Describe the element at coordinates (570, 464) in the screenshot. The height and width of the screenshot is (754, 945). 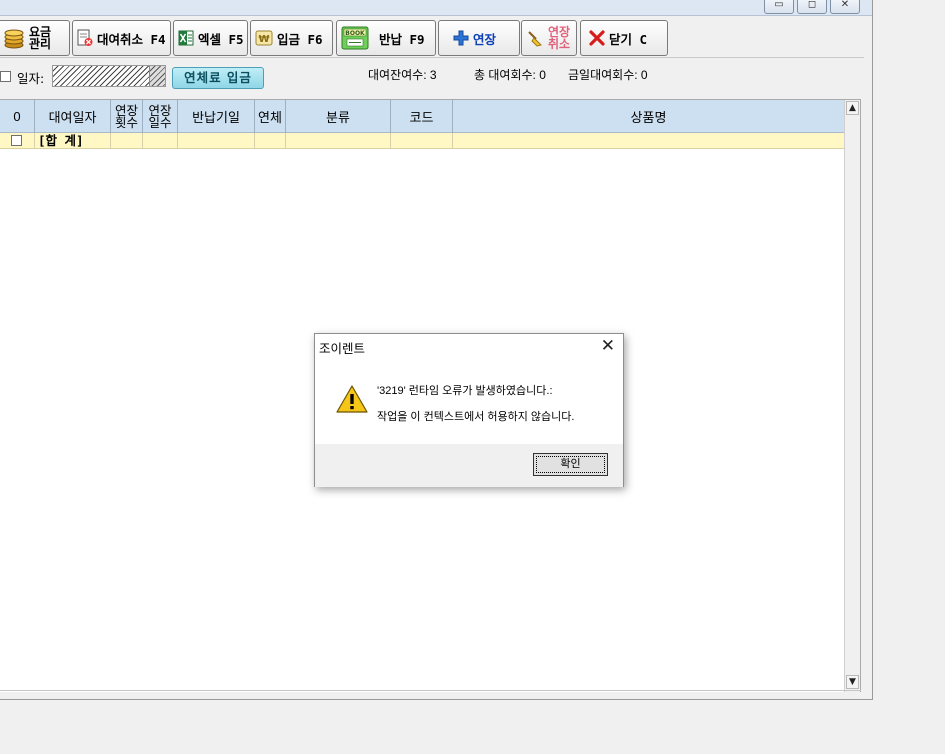
I see `ok-button: 확인` at that location.